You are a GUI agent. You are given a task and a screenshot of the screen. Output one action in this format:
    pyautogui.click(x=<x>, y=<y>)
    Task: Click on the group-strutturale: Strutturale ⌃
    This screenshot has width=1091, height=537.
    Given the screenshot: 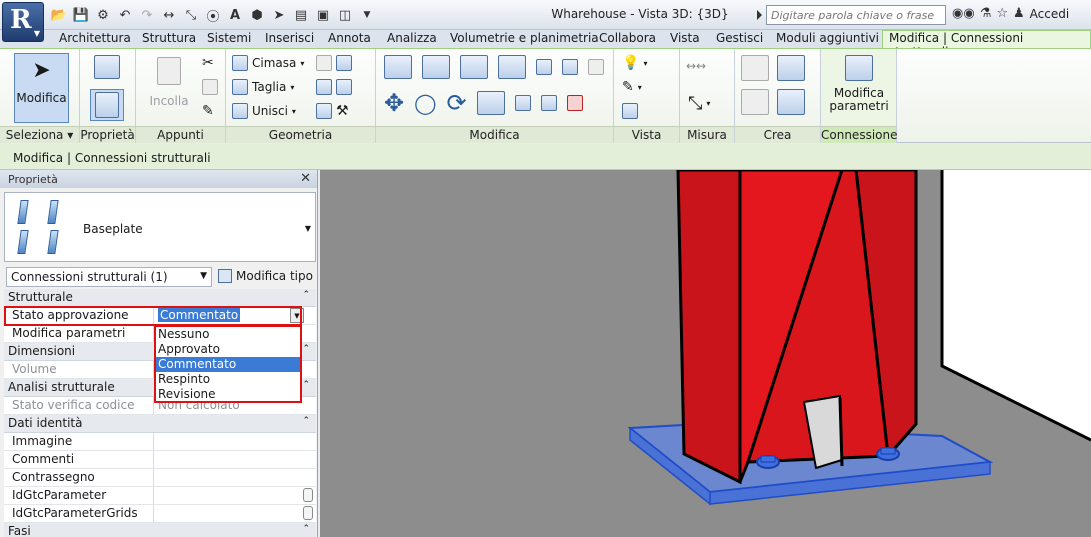 What is the action you would take?
    pyautogui.click(x=160, y=298)
    